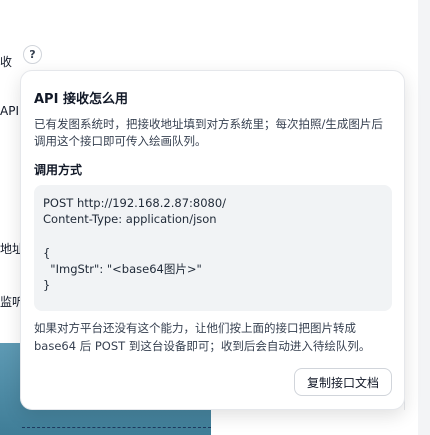 Image resolution: width=430 pixels, height=435 pixels. I want to click on api-label: API, so click(9, 111).